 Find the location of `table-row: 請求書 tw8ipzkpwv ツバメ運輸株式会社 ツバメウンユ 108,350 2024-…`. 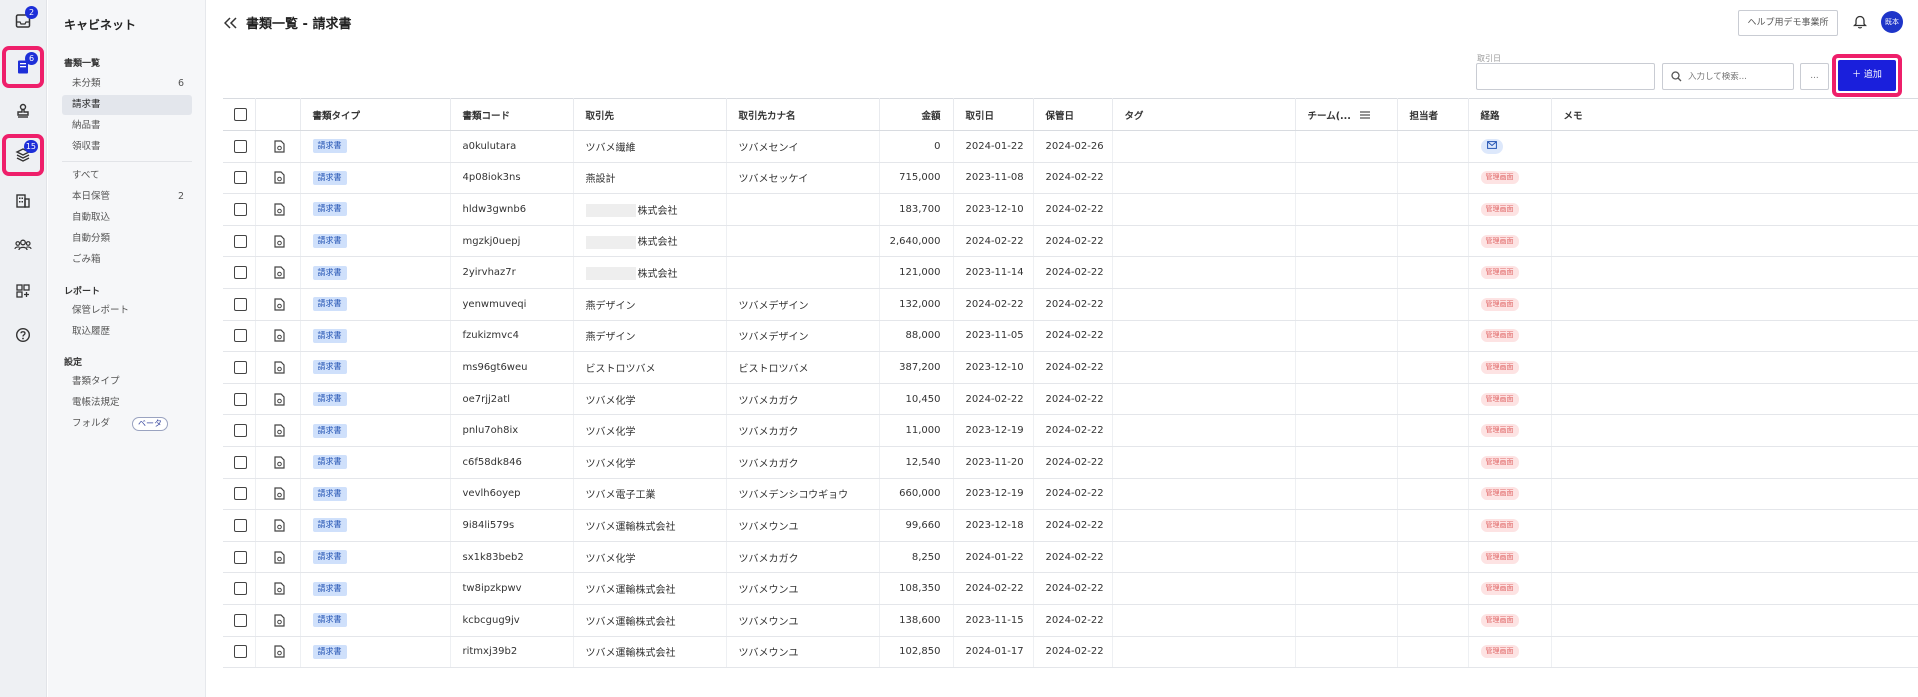

table-row: 請求書 tw8ipzkpwv ツバメ運輸株式会社 ツバメウンユ 108,350 2024-… is located at coordinates (1070, 588).